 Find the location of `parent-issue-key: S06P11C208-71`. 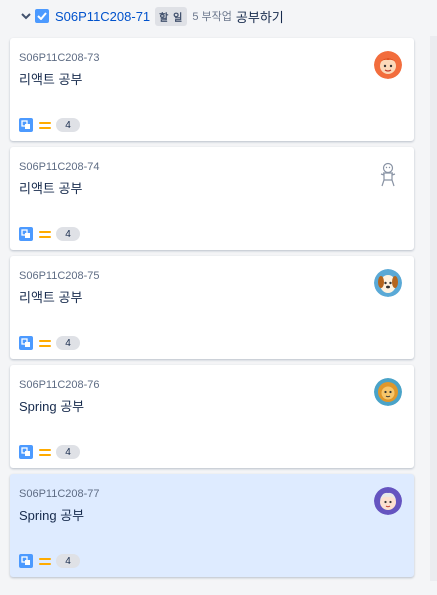

parent-issue-key: S06P11C208-71 is located at coordinates (102, 16).